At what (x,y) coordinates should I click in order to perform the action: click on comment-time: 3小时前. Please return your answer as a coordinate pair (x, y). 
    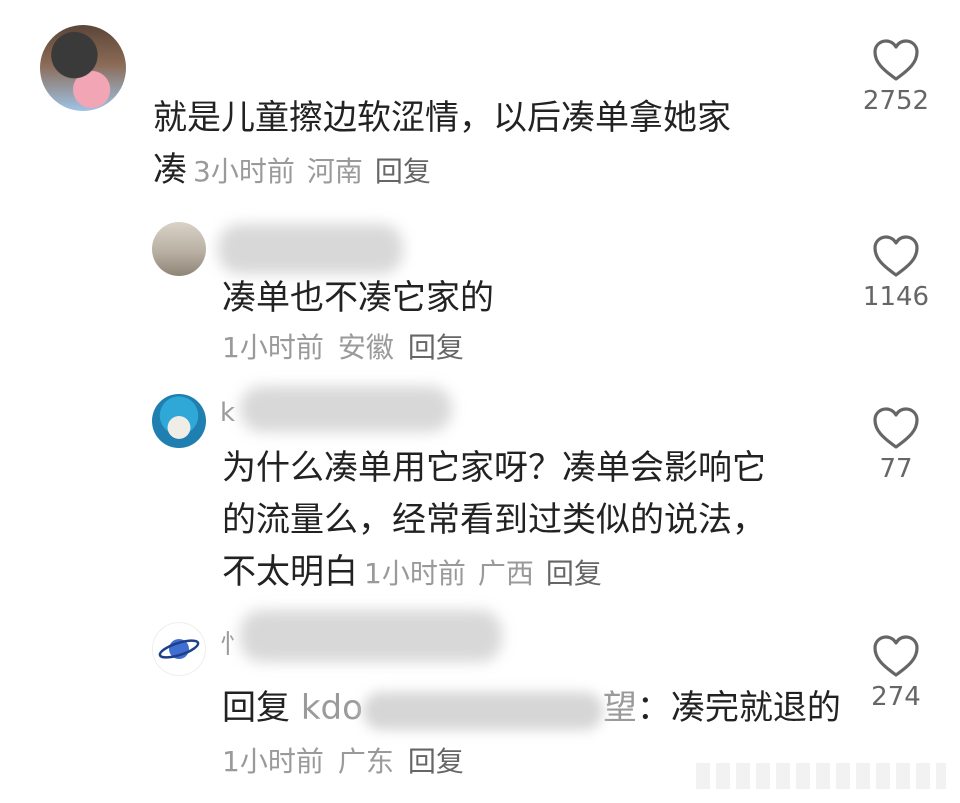
    Looking at the image, I should click on (244, 171).